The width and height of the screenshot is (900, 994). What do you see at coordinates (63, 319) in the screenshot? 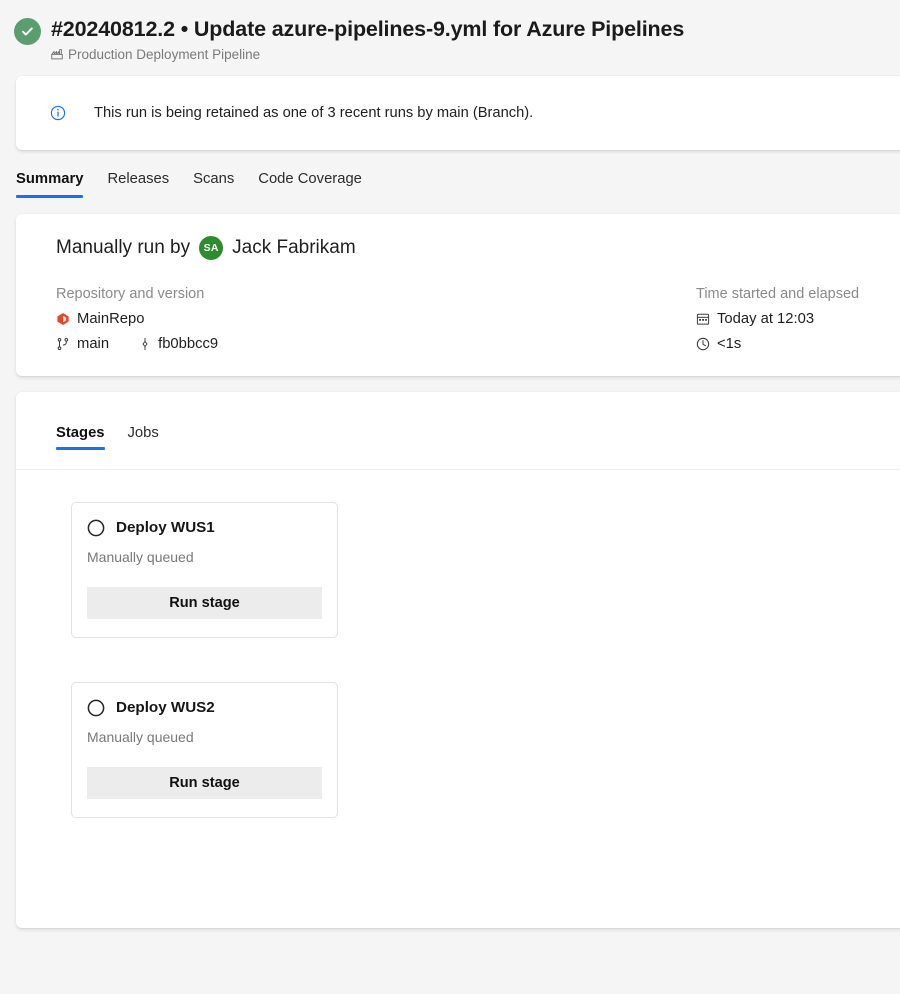
I see `azure-repos-icon` at bounding box center [63, 319].